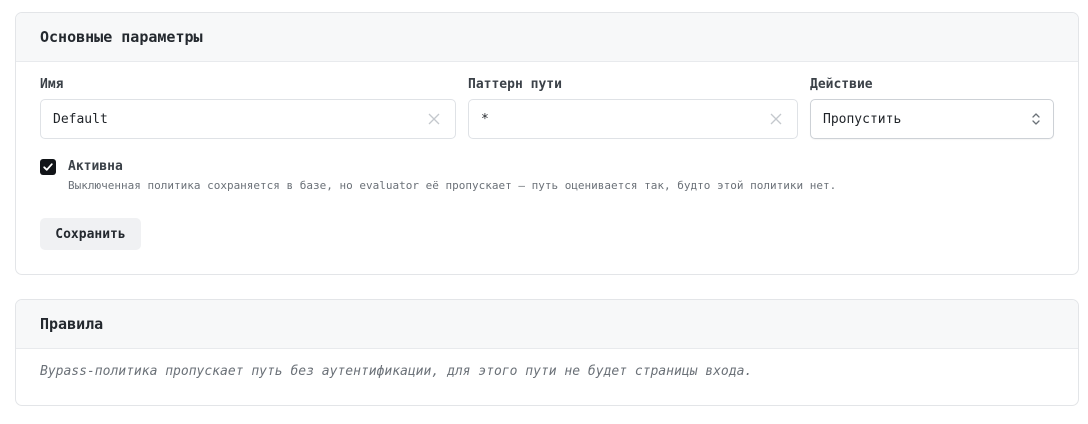 This screenshot has height=424, width=1088. I want to click on action-label: Действие, so click(841, 84).